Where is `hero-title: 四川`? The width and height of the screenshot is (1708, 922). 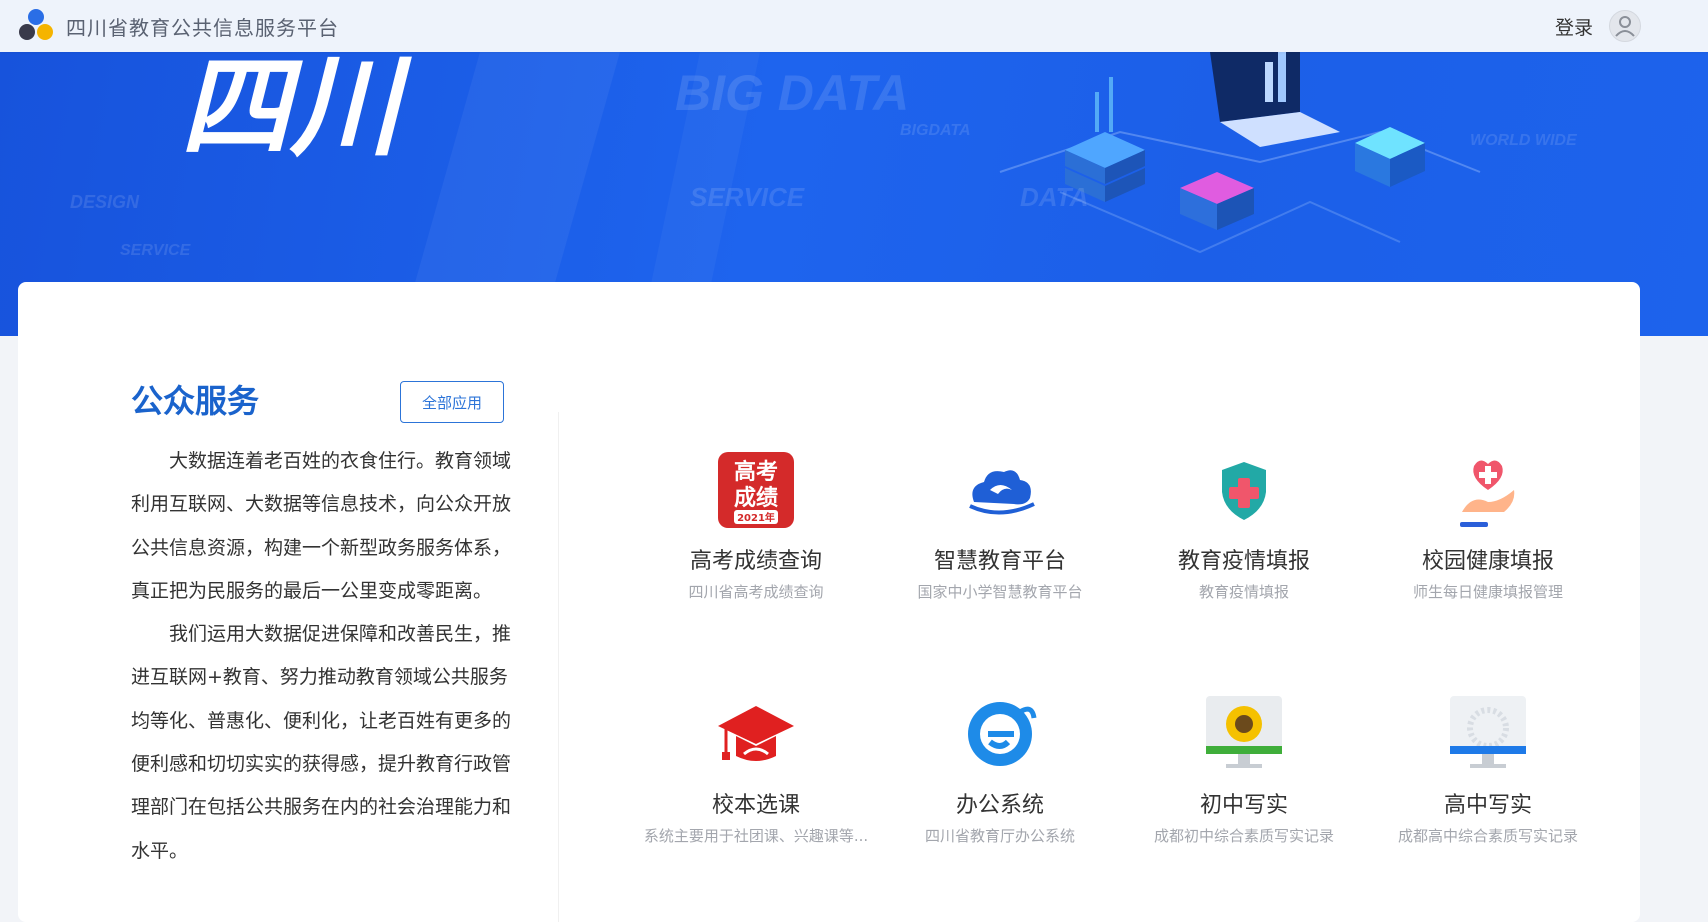 hero-title: 四川 is located at coordinates (290, 111).